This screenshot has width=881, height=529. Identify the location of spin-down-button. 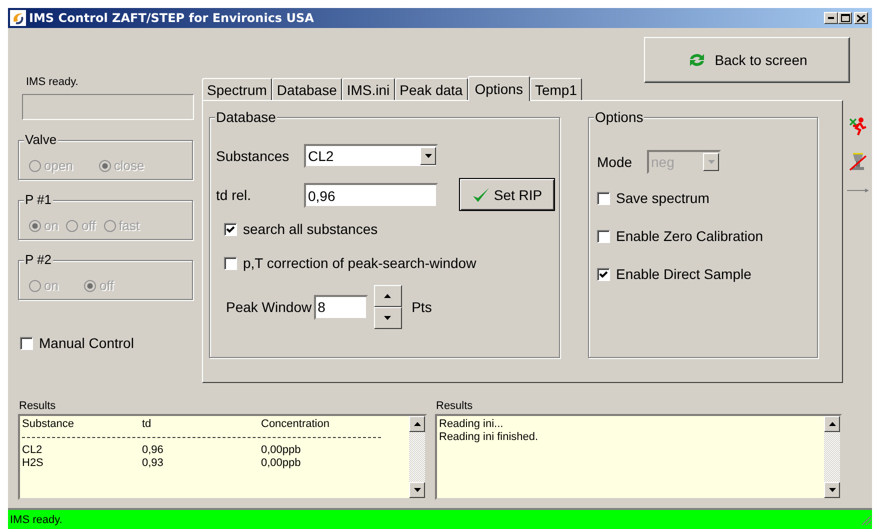
(388, 318).